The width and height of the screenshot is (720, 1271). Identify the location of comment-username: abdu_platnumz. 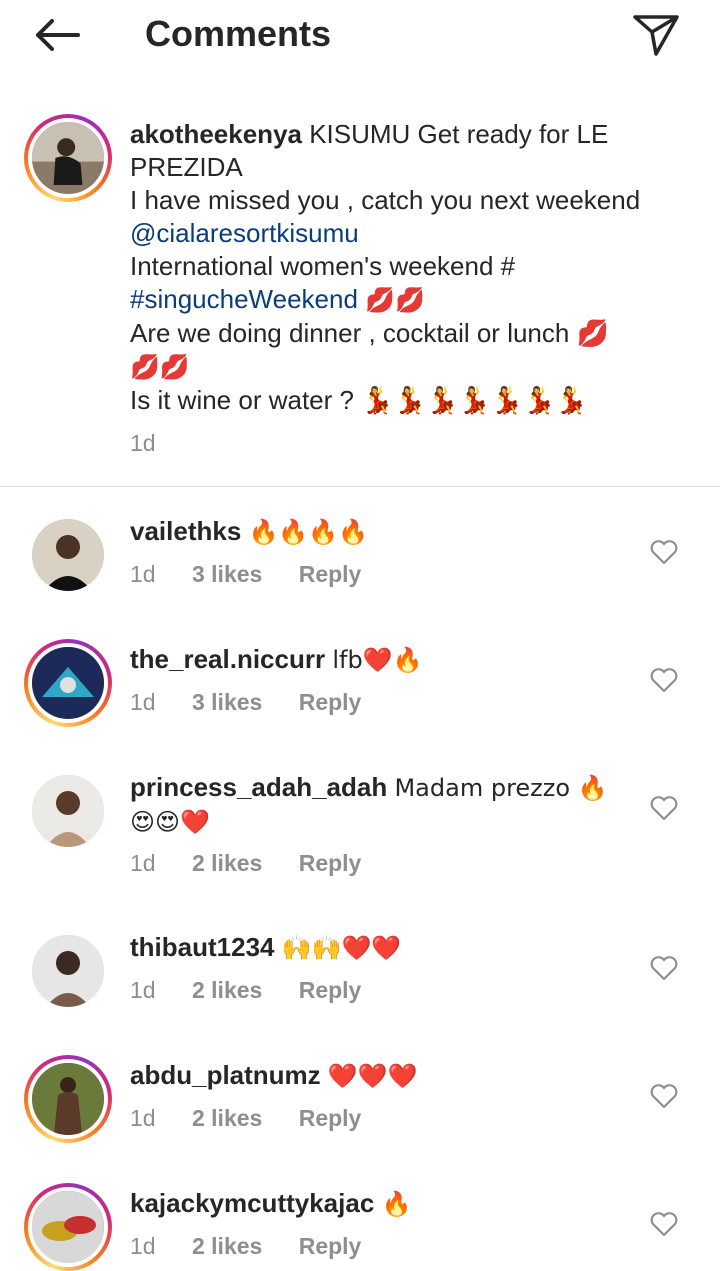
(225, 1075).